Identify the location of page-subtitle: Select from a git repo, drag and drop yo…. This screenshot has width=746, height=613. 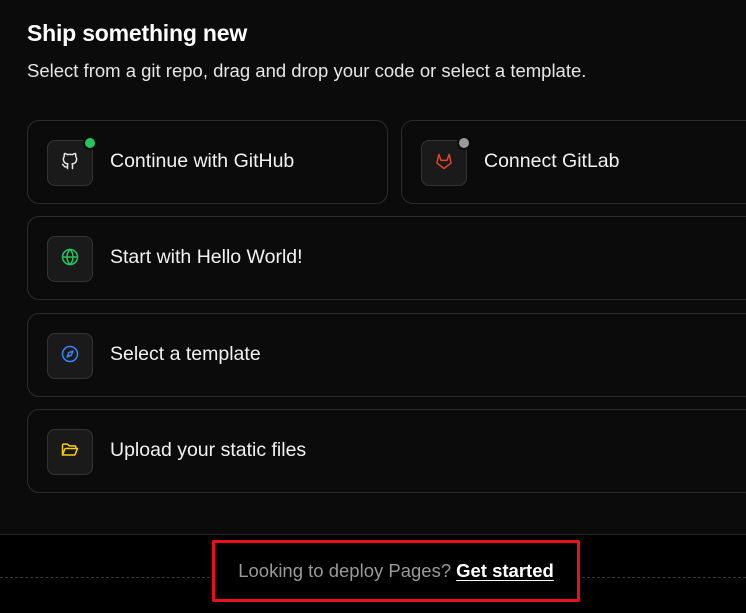
(307, 70).